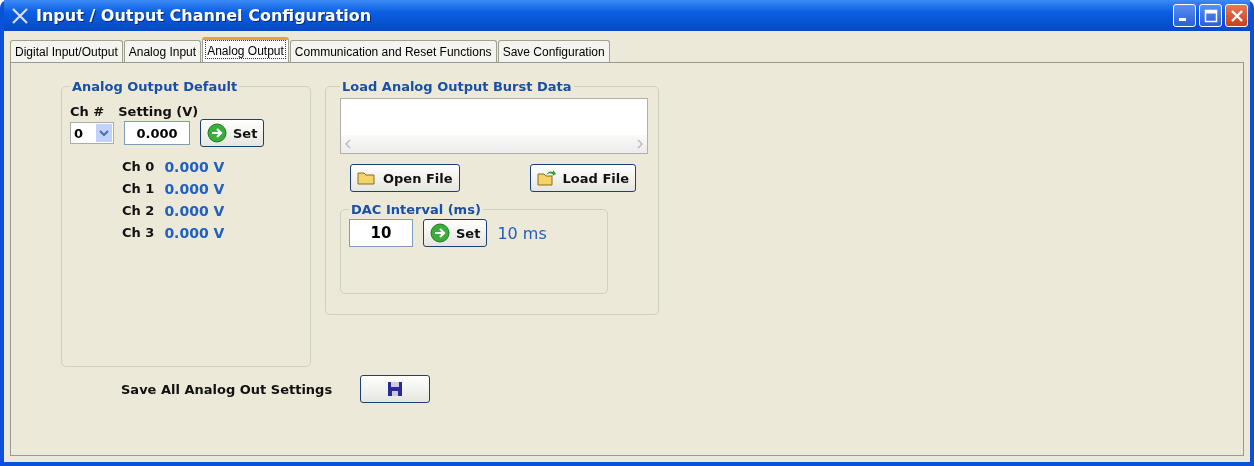  Describe the element at coordinates (405, 178) in the screenshot. I see `open-file-button: Open File` at that location.